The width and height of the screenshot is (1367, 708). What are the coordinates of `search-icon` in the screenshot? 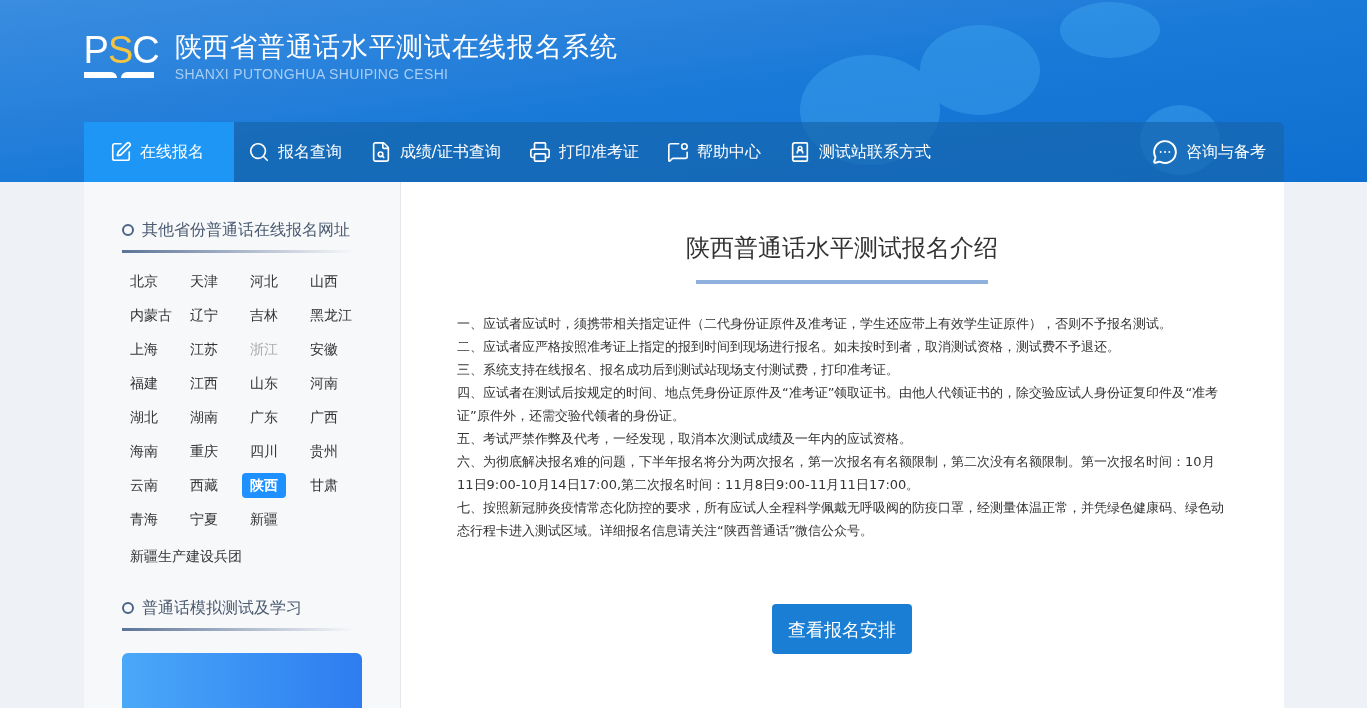 It's located at (258, 152).